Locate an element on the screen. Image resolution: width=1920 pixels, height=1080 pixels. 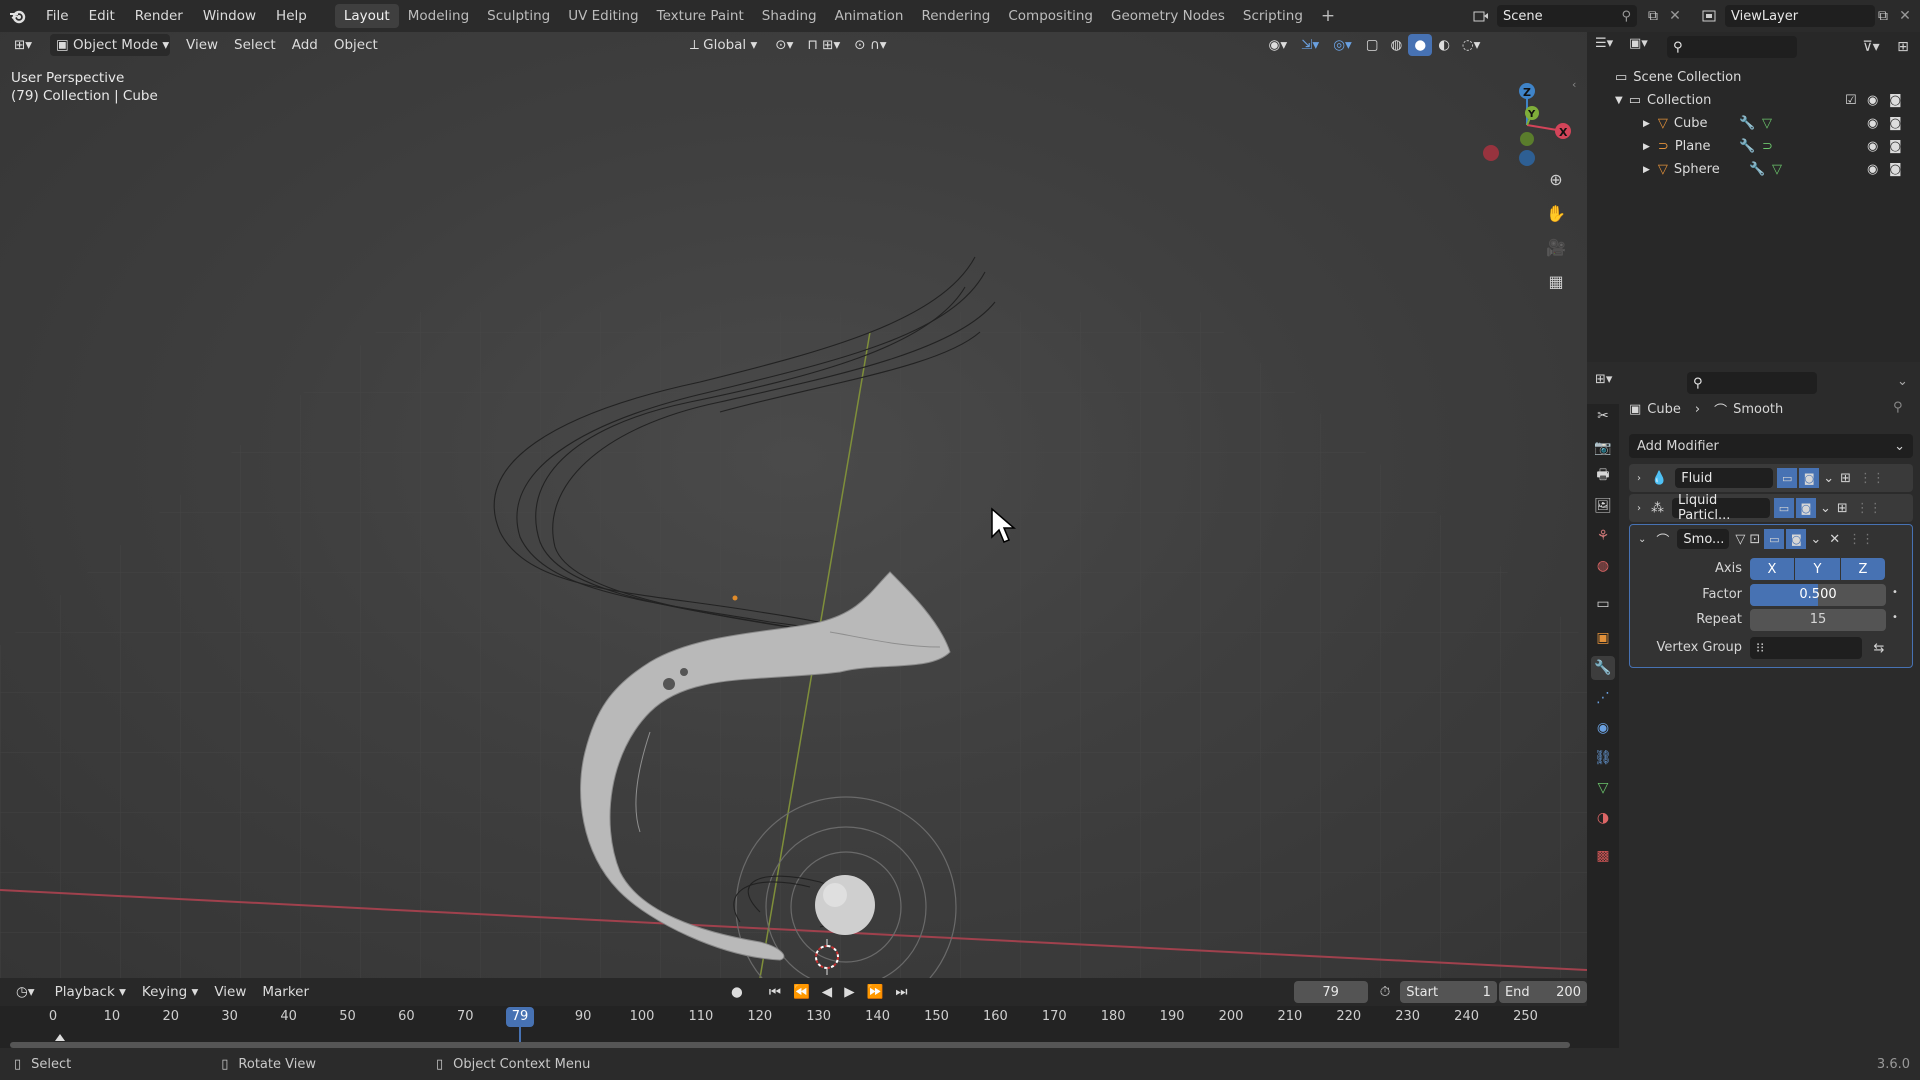
visibility-icon: ◉▾ is located at coordinates (1278, 45).